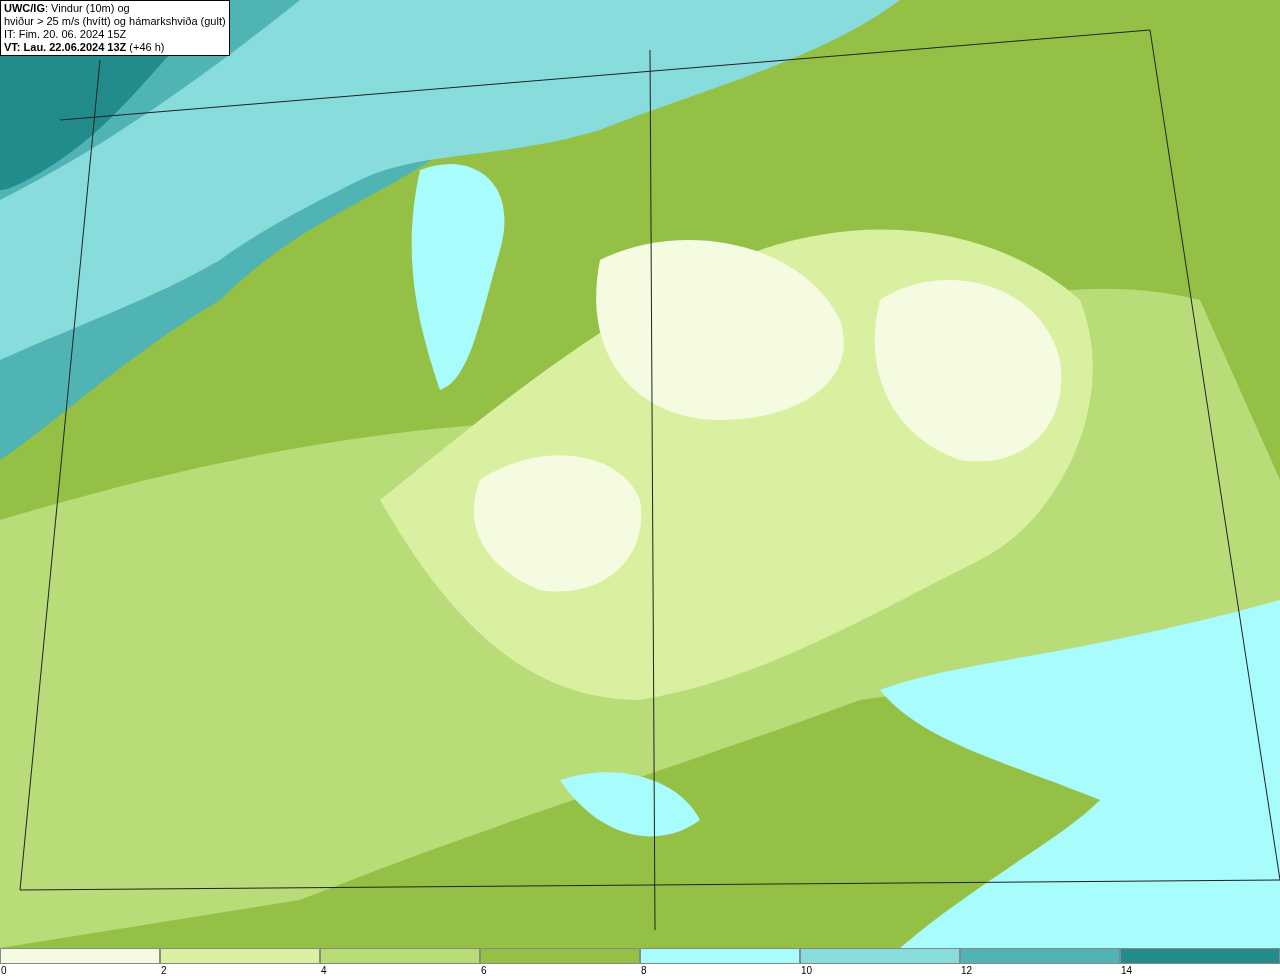 This screenshot has width=1280, height=978. What do you see at coordinates (806, 971) in the screenshot?
I see `legend-label: 10` at bounding box center [806, 971].